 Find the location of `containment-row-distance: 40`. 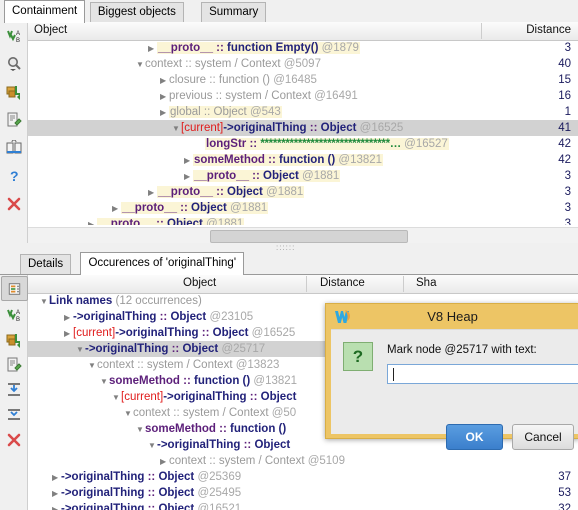

containment-row-distance: 40 is located at coordinates (564, 64).